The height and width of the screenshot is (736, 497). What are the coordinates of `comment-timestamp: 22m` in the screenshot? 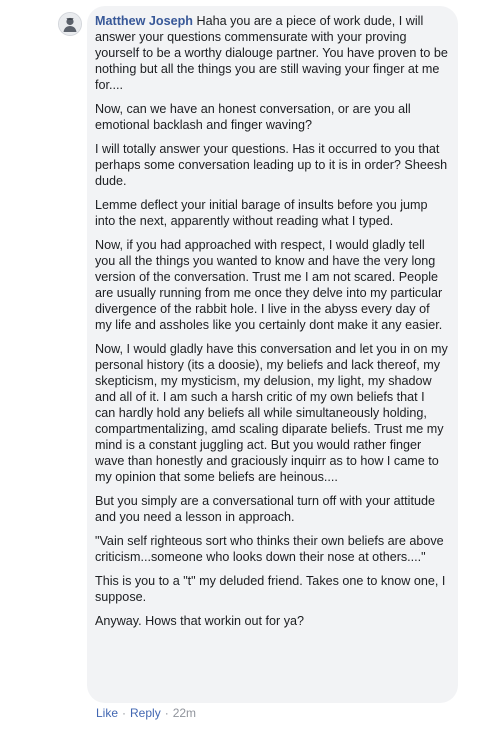 It's located at (184, 713).